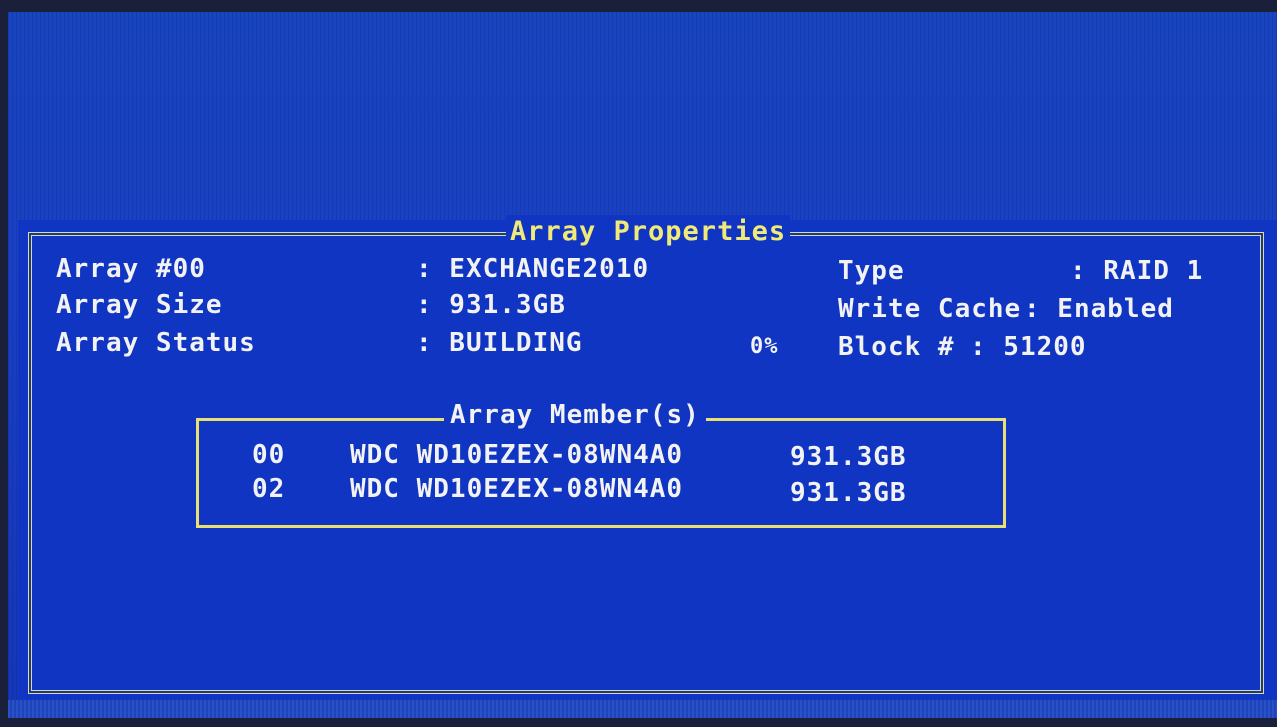 The width and height of the screenshot is (1277, 727). What do you see at coordinates (156, 343) in the screenshot?
I see `array-status-label: Array Status` at bounding box center [156, 343].